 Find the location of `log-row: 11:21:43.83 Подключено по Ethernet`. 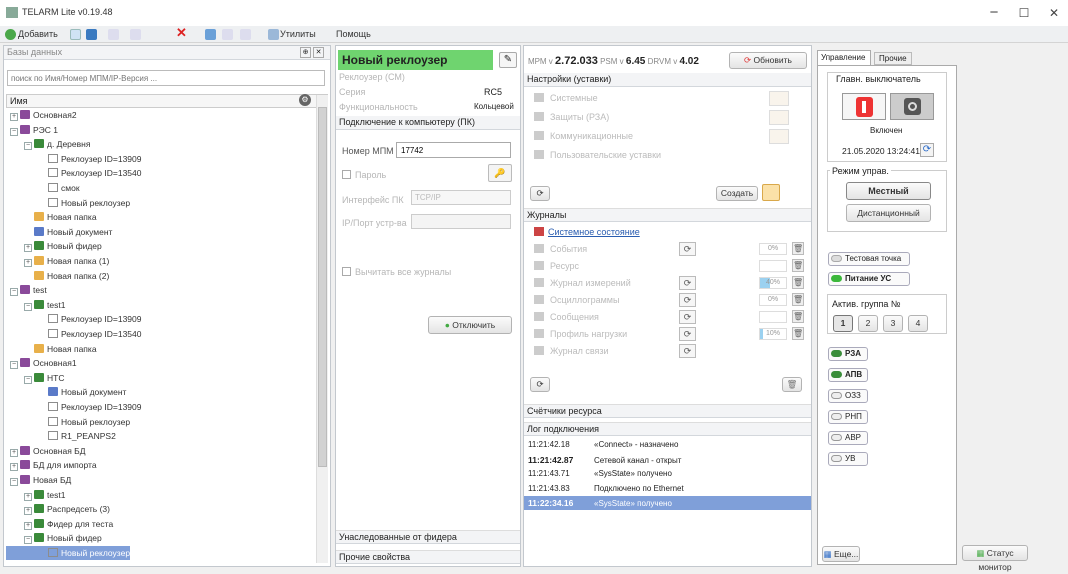

log-row: 11:21:43.83 Подключено по Ethernet is located at coordinates (667, 489).